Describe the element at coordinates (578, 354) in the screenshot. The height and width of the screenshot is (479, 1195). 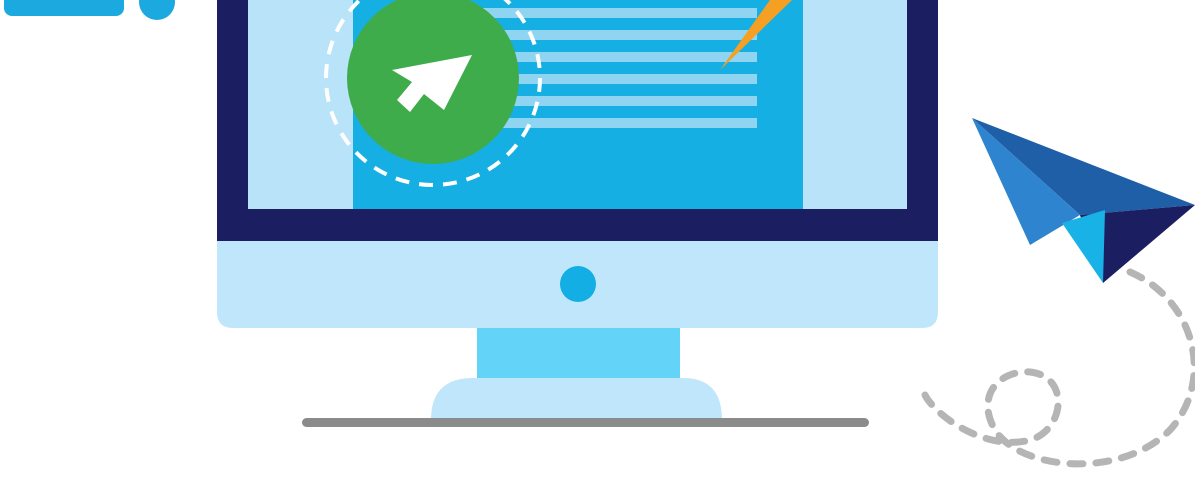
I see `stand-neck` at that location.